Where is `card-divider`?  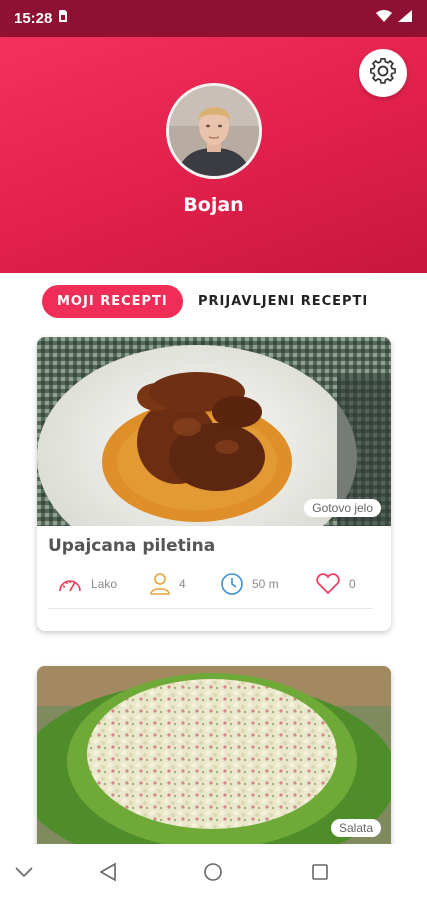
card-divider is located at coordinates (210, 608).